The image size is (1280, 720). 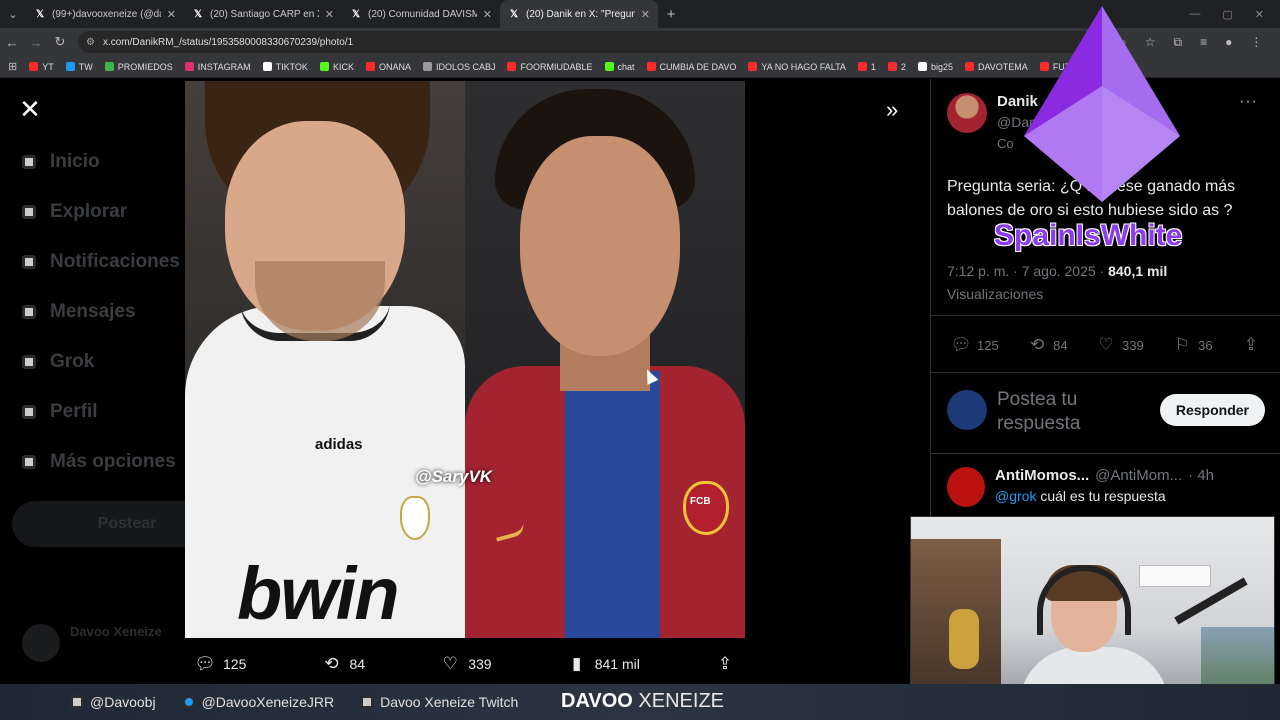 What do you see at coordinates (30, 109) in the screenshot?
I see `close-media-button: ✕` at bounding box center [30, 109].